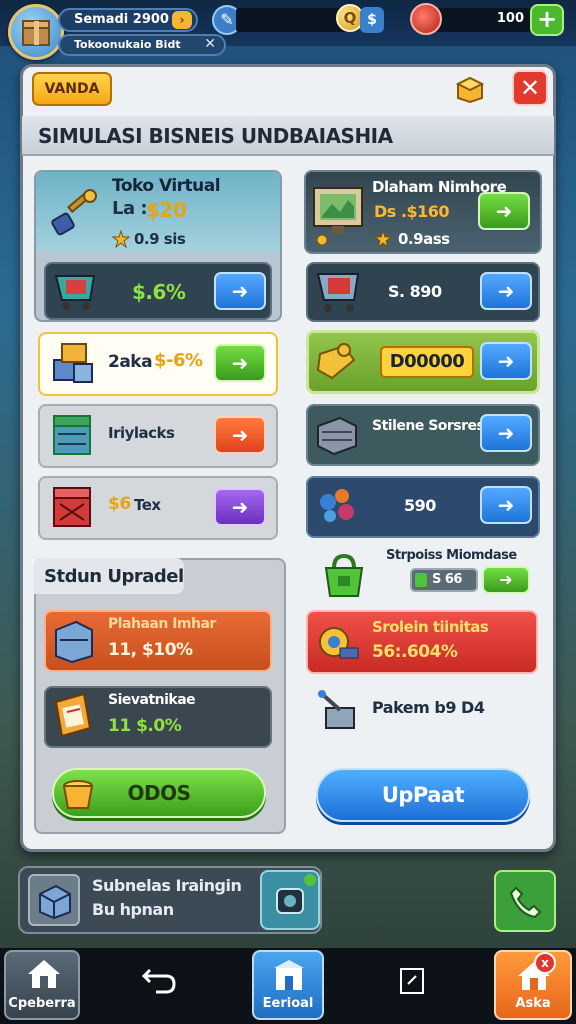 This screenshot has width=576, height=1024. What do you see at coordinates (428, 426) in the screenshot?
I see `stilene-label: Stilene Sorsres` at bounding box center [428, 426].